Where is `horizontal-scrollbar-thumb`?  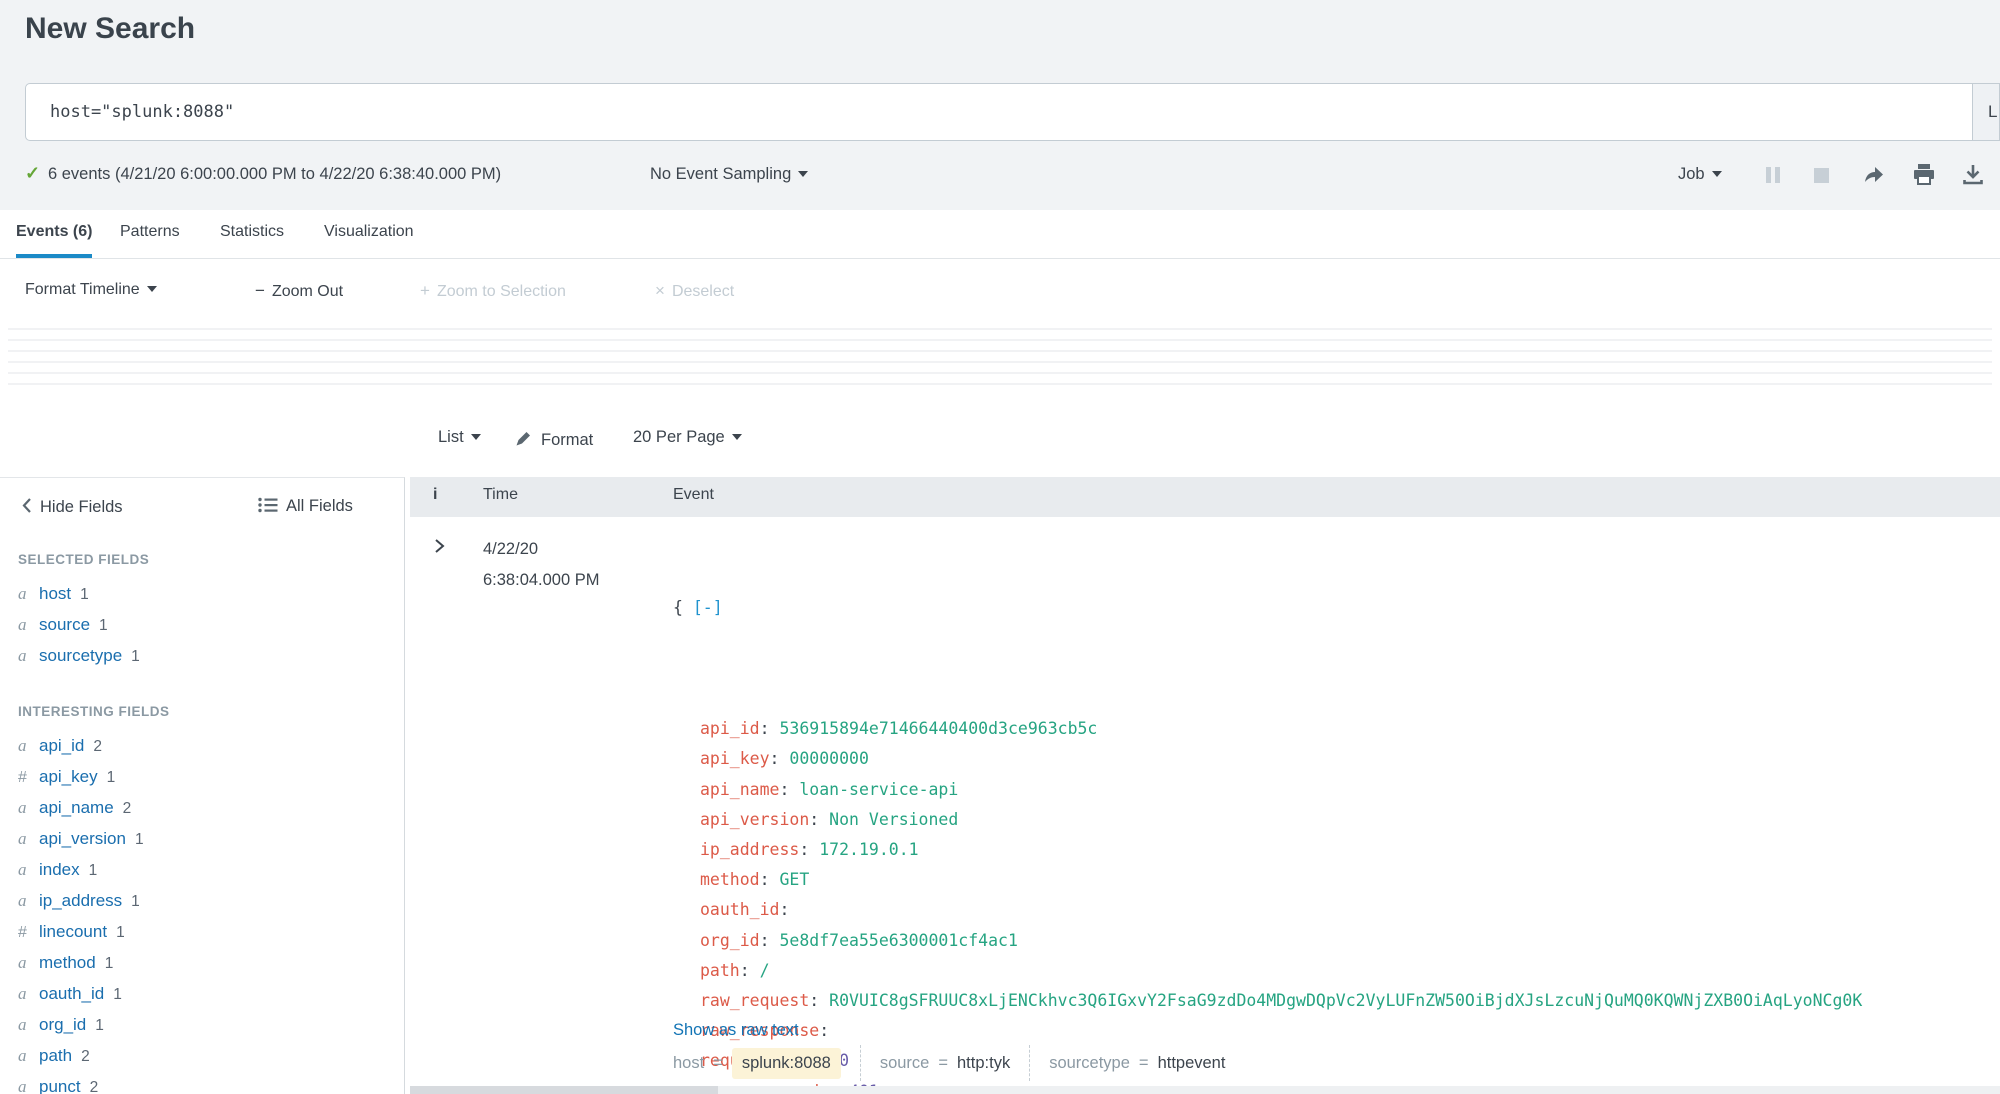 horizontal-scrollbar-thumb is located at coordinates (564, 1090).